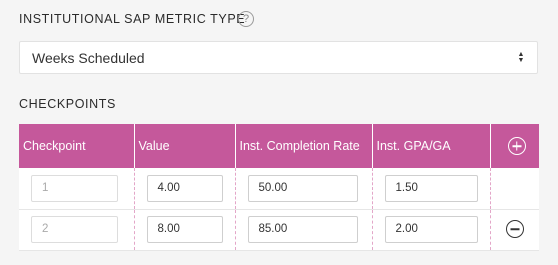 This screenshot has width=558, height=265. What do you see at coordinates (185, 146) in the screenshot?
I see `column-header-value: Value` at bounding box center [185, 146].